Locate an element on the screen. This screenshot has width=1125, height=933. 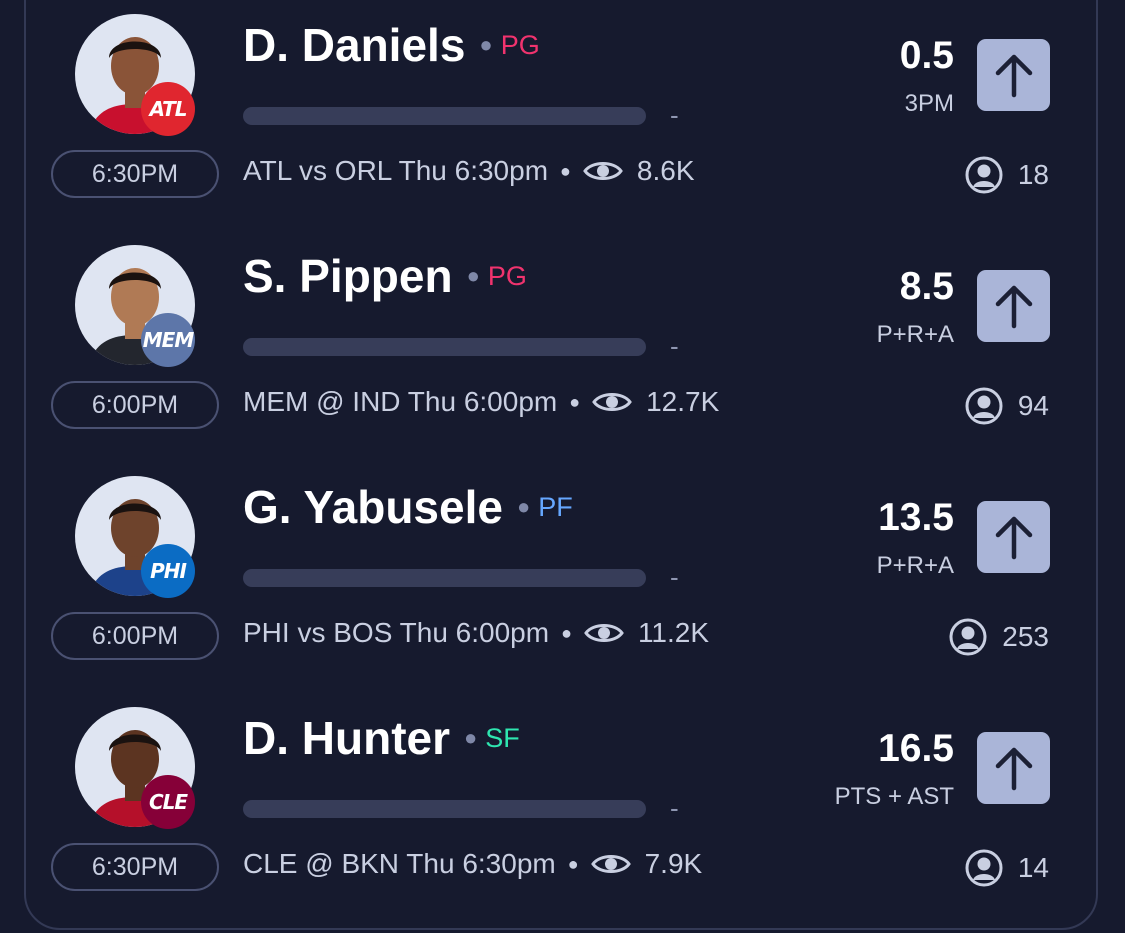
prop-line: 0.5 is located at coordinates (926, 55).